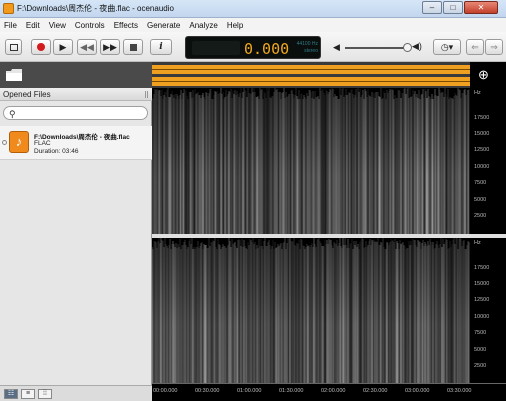 The image size is (506, 401). I want to click on menu-edit: Edit, so click(33, 25).